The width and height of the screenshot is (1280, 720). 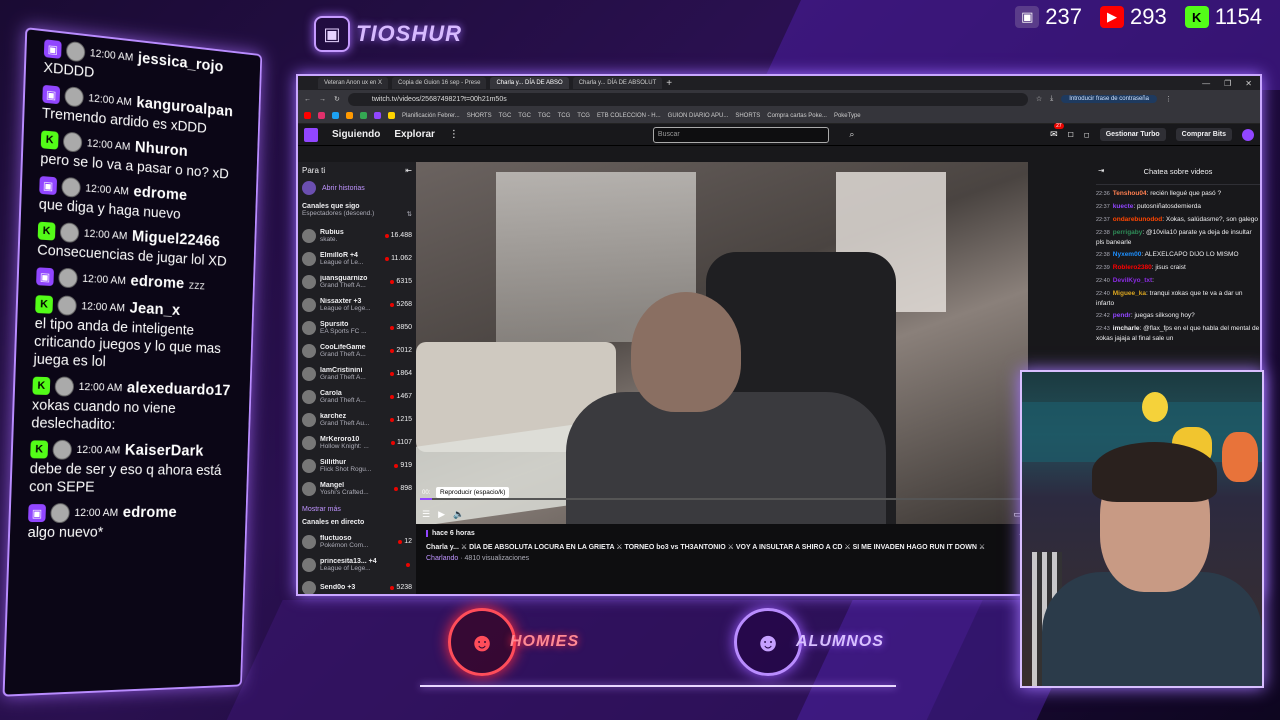 What do you see at coordinates (1132, 134) in the screenshot?
I see `turbo-button: Gestionar Turbo` at bounding box center [1132, 134].